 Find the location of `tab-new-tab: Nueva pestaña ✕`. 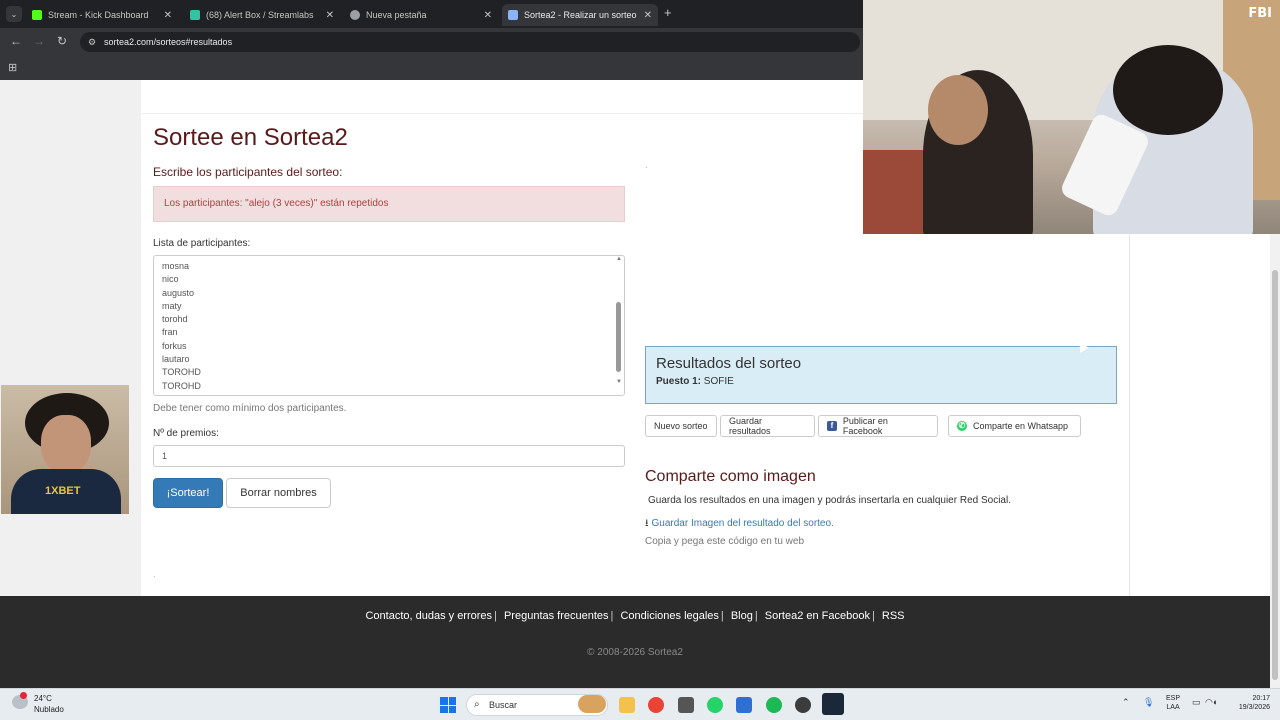

tab-new-tab: Nueva pestaña ✕ is located at coordinates (421, 15).